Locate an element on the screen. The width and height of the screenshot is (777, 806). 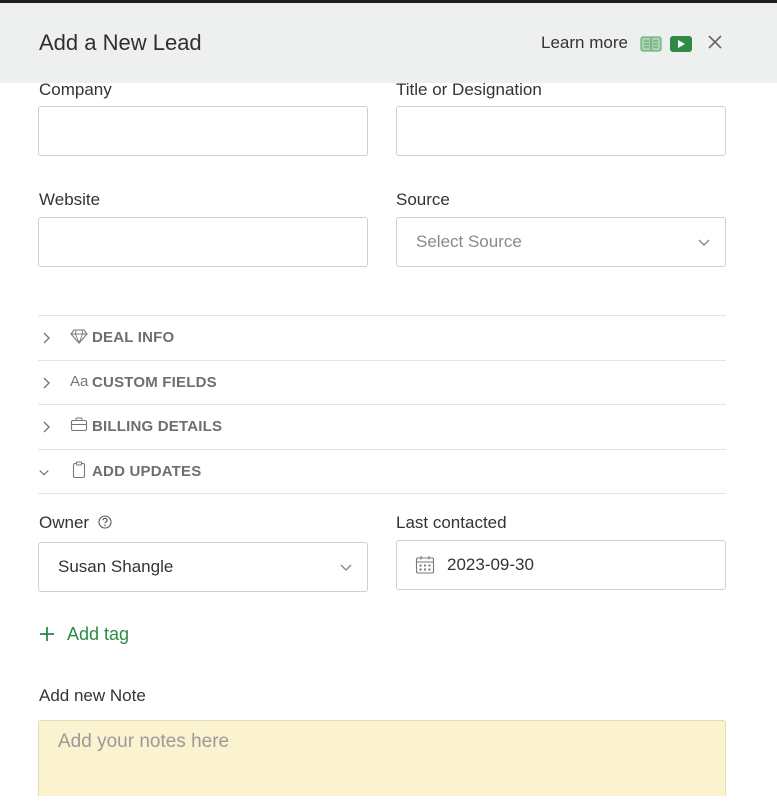
section-deal-info: DEAL INFO is located at coordinates (382, 337).